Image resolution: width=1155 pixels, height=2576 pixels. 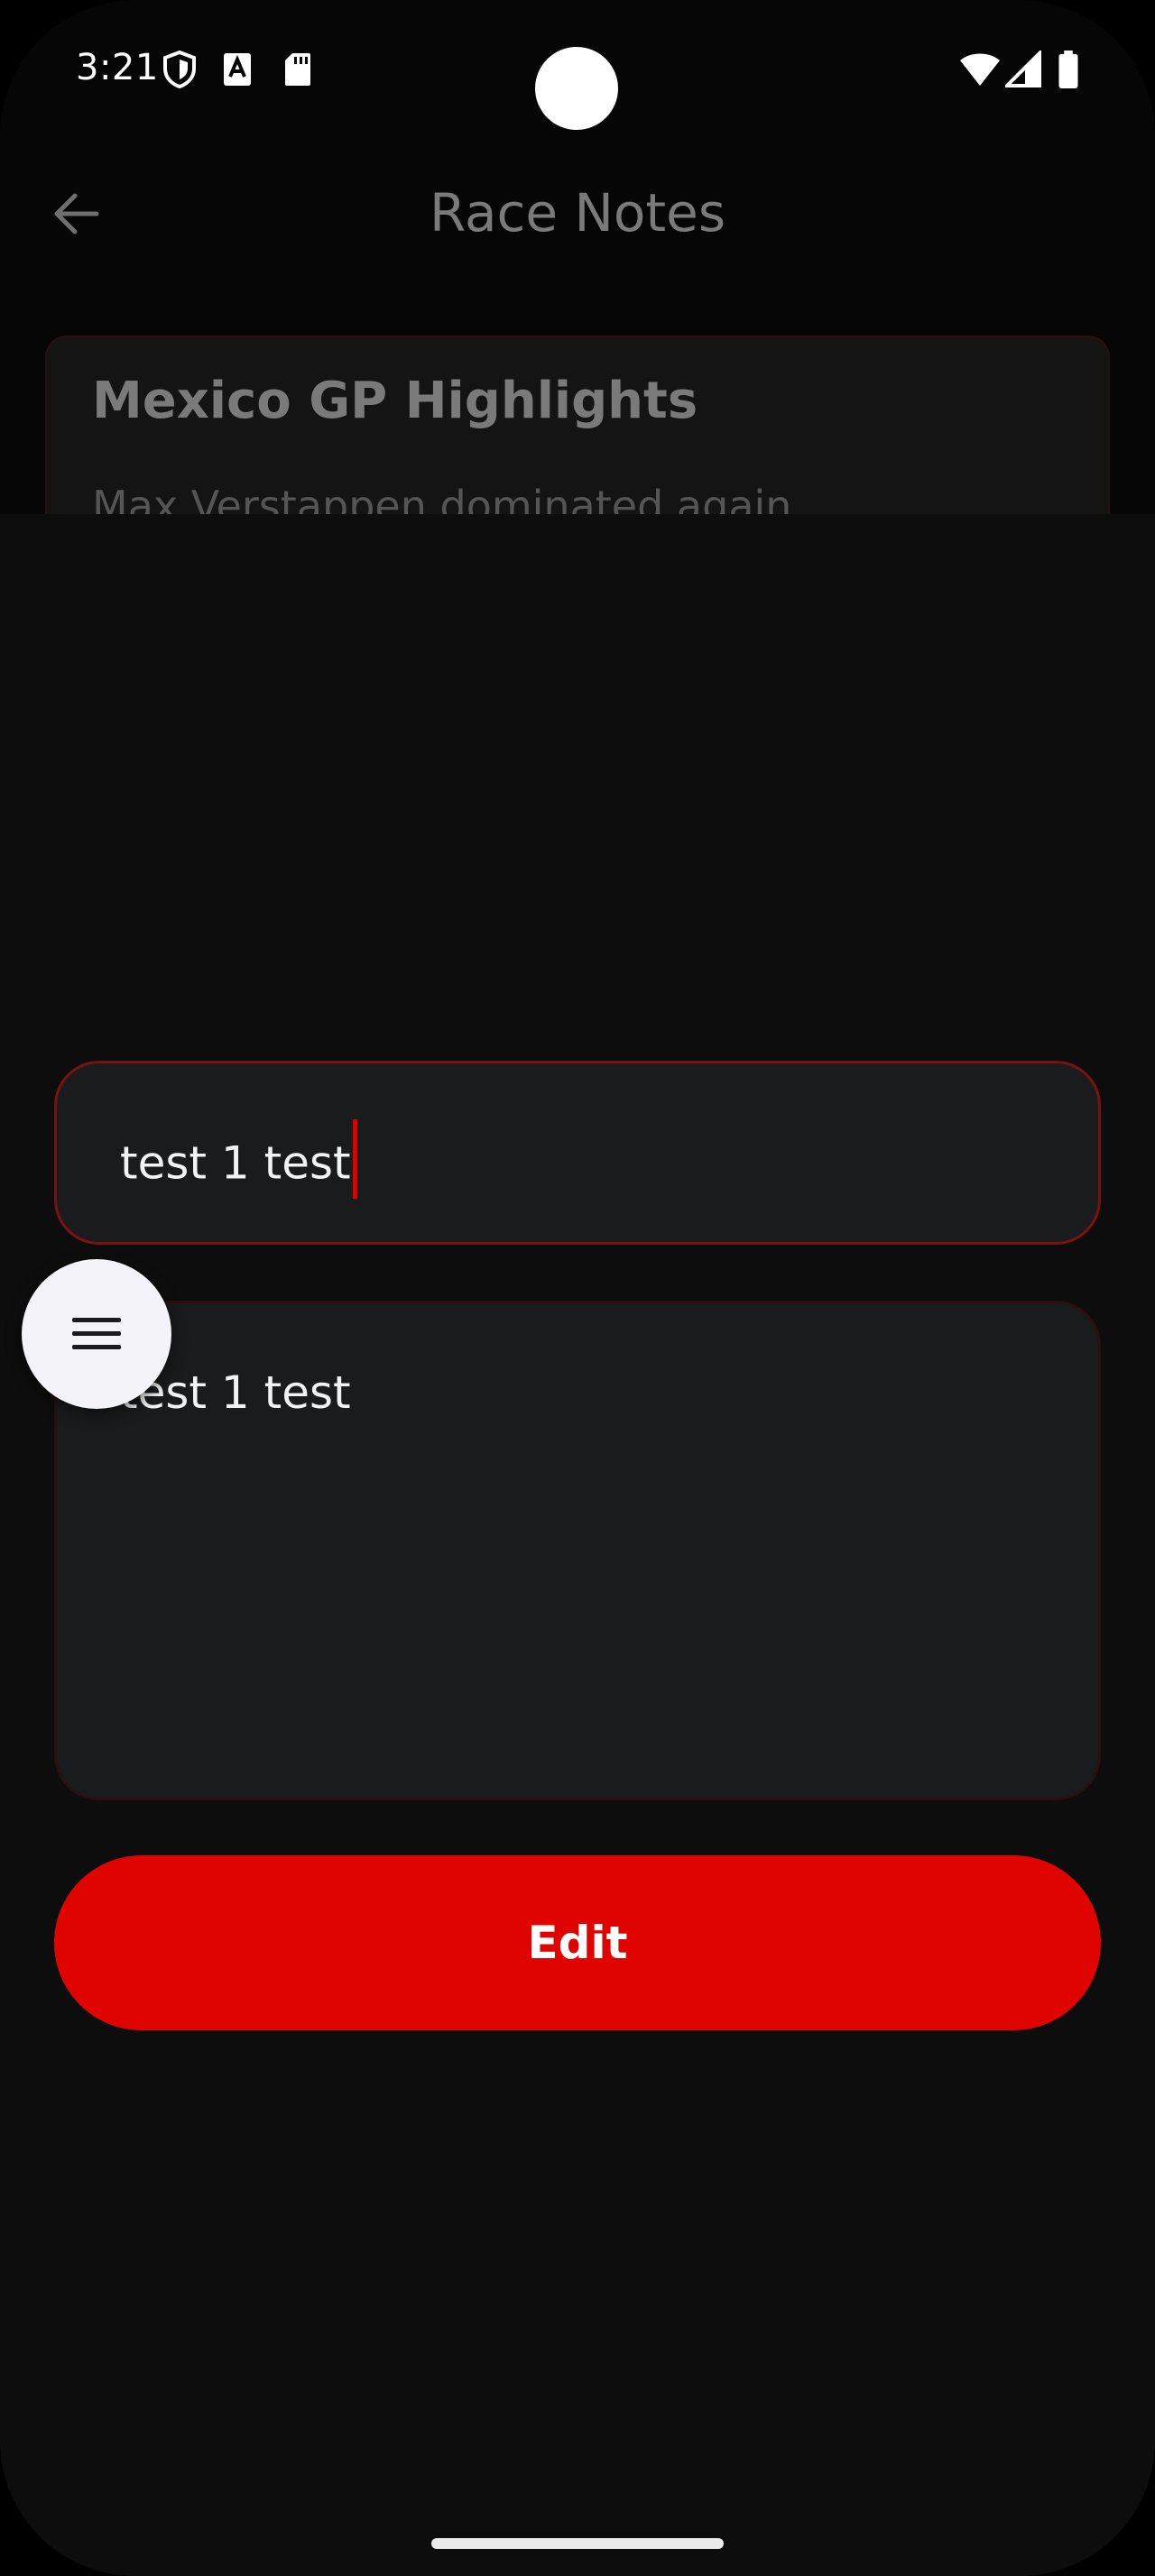 I want to click on status-bar: 3:21, so click(x=577, y=72).